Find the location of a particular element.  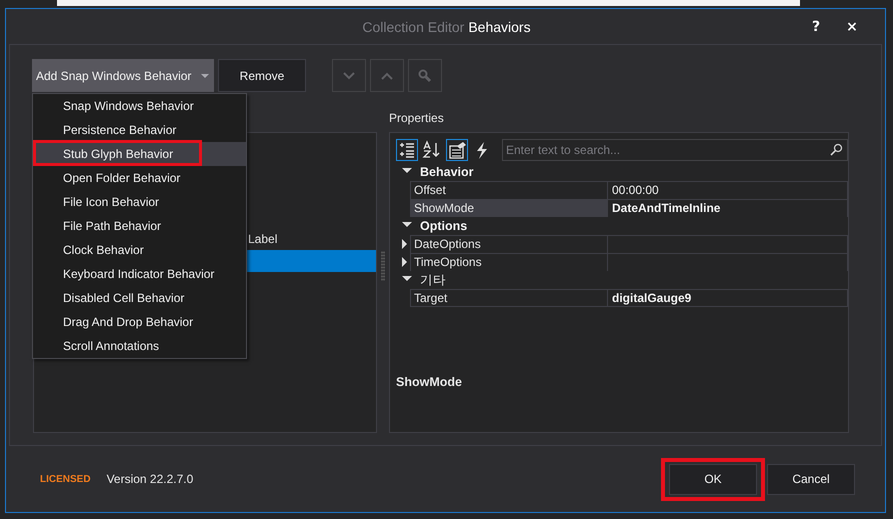

title-prefix: Collection Editor is located at coordinates (413, 26).